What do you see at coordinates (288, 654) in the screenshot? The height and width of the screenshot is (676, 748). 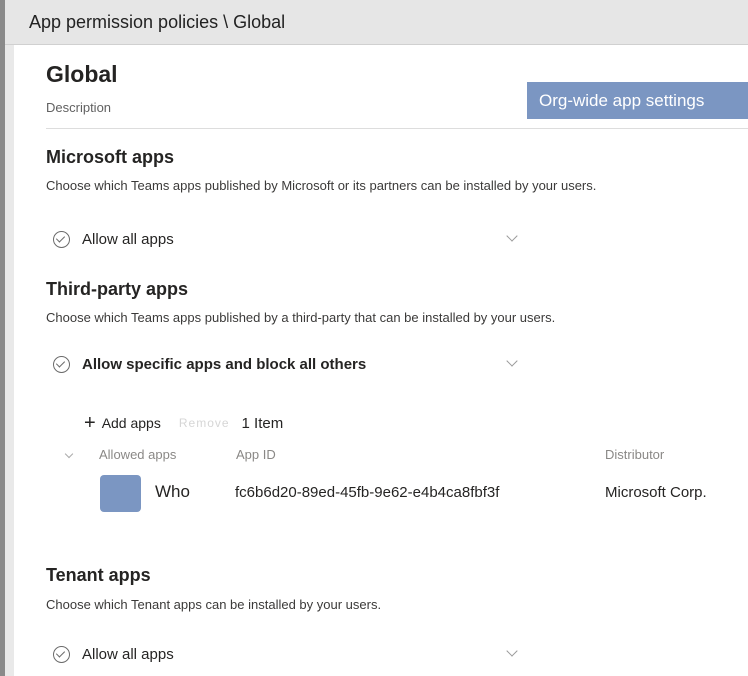 I see `tenant-apps-dropdown: Allow all apps` at bounding box center [288, 654].